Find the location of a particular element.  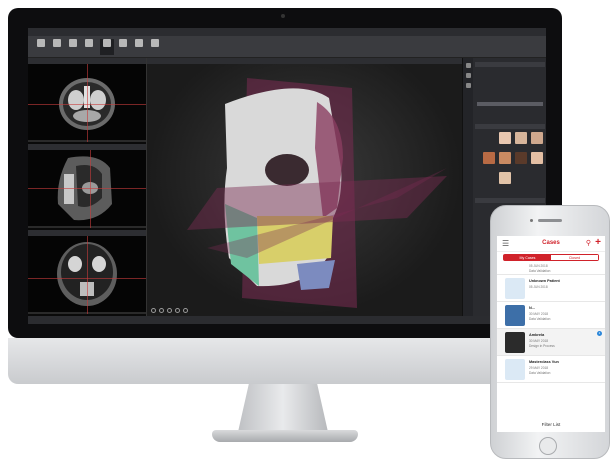

app-status-bar is located at coordinates (287, 320).